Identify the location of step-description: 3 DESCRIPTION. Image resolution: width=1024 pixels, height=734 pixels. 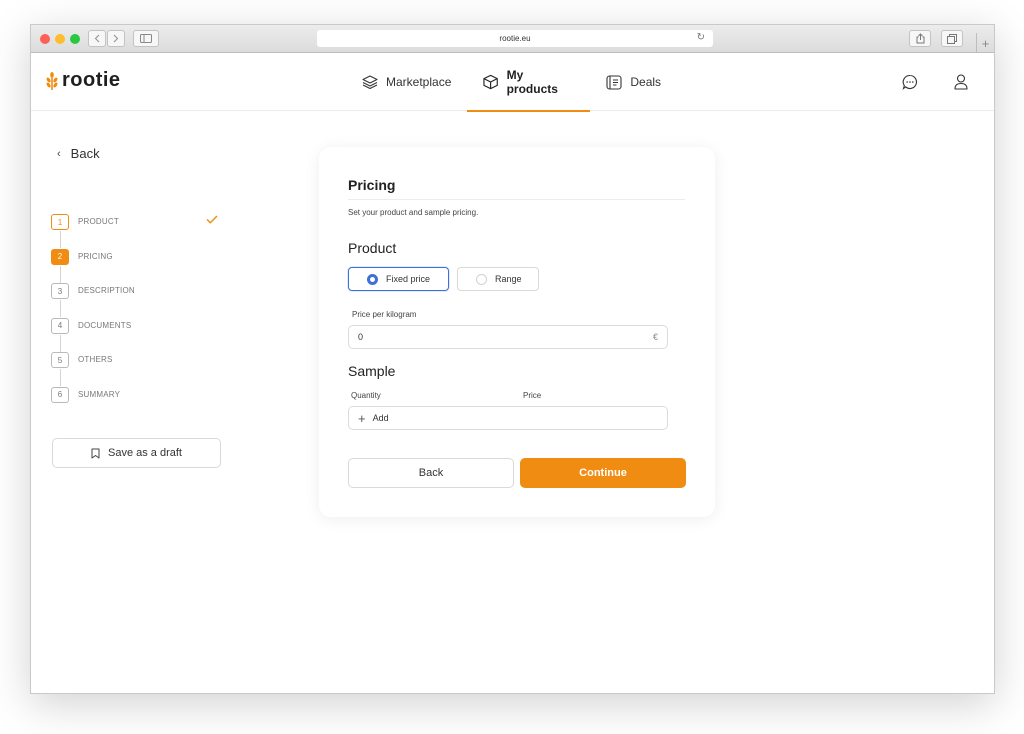
(136, 300).